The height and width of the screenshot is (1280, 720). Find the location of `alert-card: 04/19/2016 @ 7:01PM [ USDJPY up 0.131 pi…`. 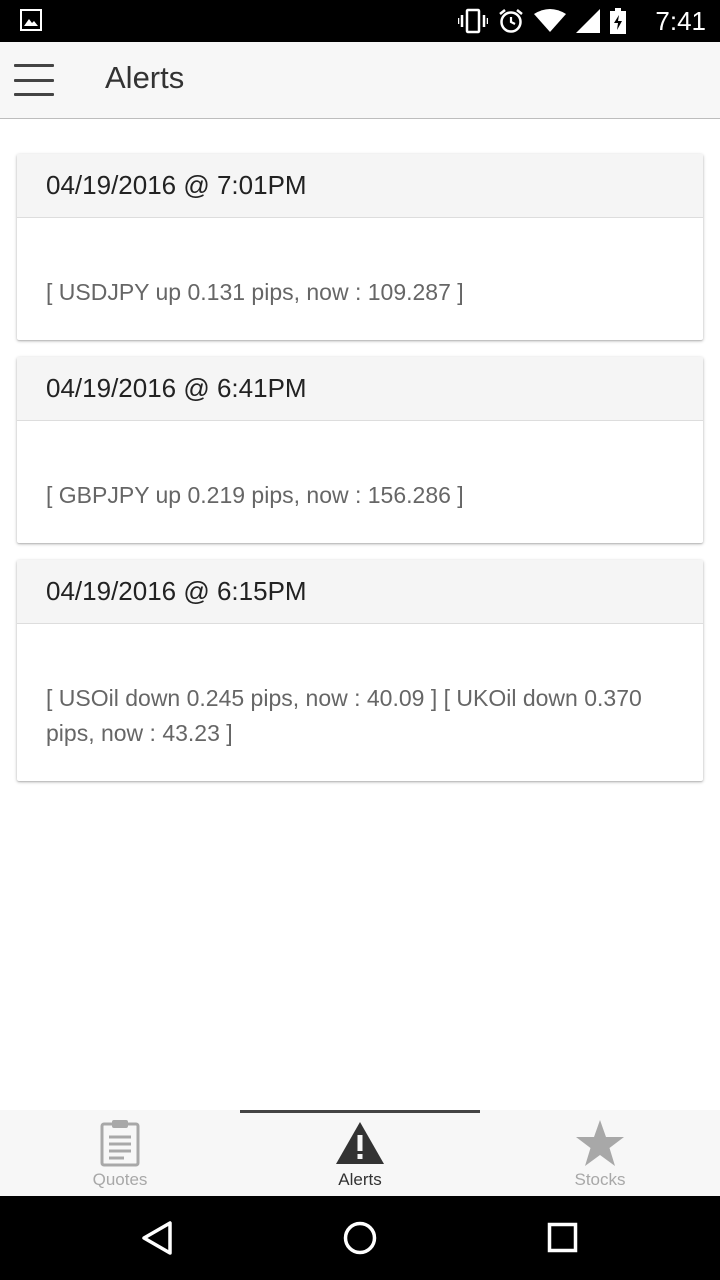

alert-card: 04/19/2016 @ 7:01PM [ USDJPY up 0.131 pi… is located at coordinates (360, 247).